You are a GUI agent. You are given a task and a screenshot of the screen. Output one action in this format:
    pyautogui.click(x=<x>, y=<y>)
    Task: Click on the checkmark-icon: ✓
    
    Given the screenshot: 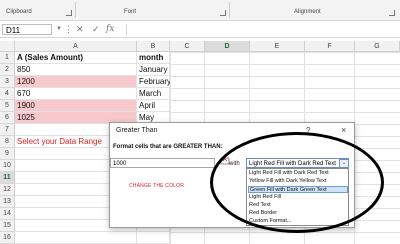 What is the action you would take?
    pyautogui.click(x=96, y=29)
    